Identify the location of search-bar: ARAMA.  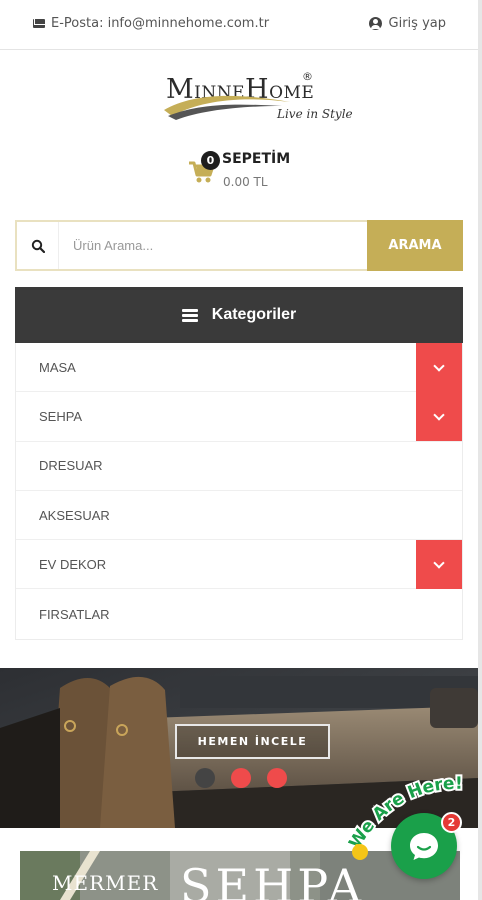
(239, 245).